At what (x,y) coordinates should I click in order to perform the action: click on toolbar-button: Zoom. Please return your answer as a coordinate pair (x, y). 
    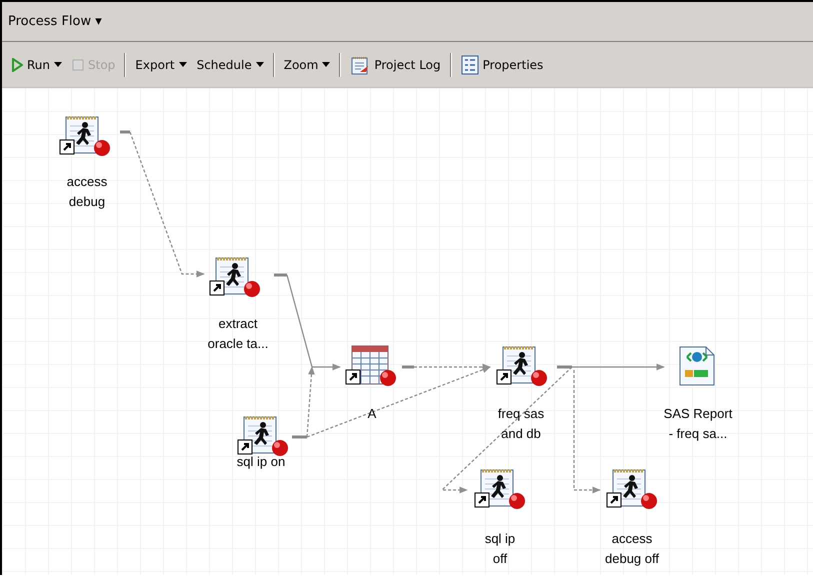
    Looking at the image, I should click on (307, 65).